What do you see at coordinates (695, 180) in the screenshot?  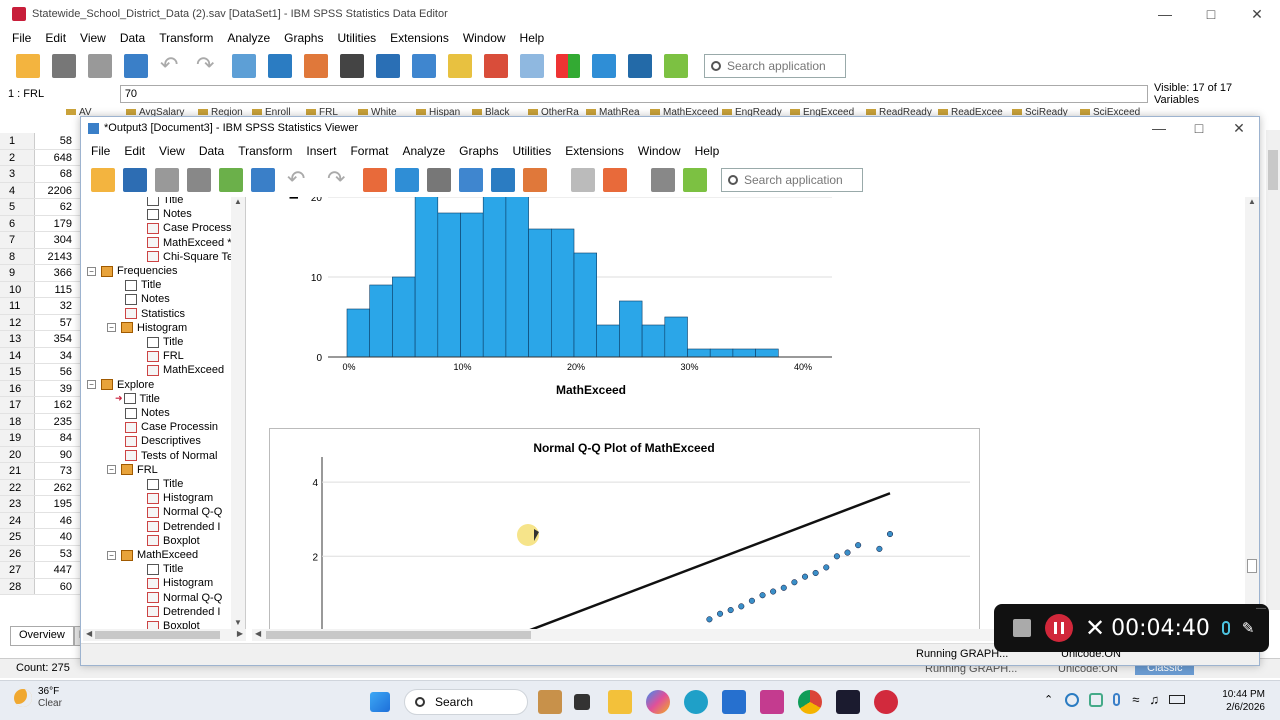 I see `extension-hub-icon` at bounding box center [695, 180].